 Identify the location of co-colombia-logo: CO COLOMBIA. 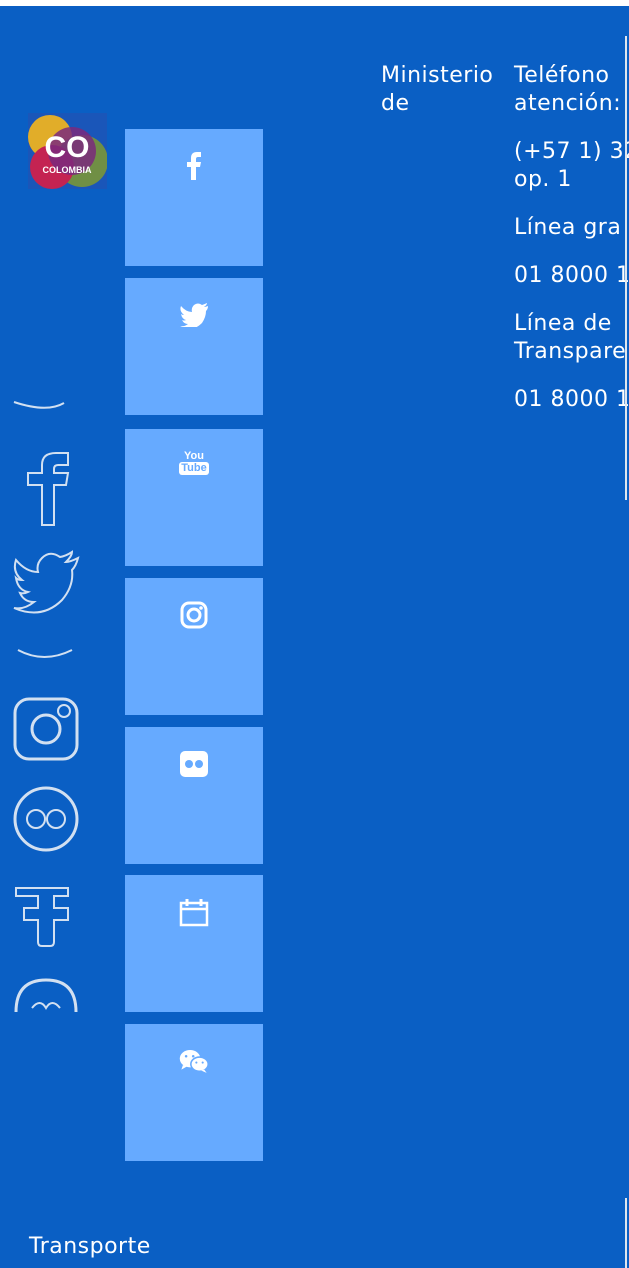
(68, 151).